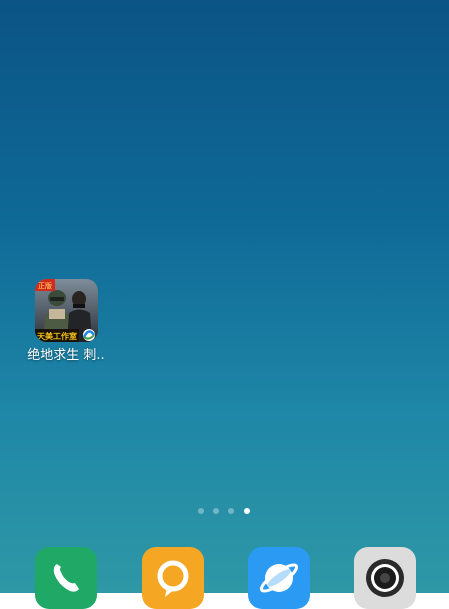 Image resolution: width=449 pixels, height=609 pixels. I want to click on publisher-text: 天美工作室, so click(57, 336).